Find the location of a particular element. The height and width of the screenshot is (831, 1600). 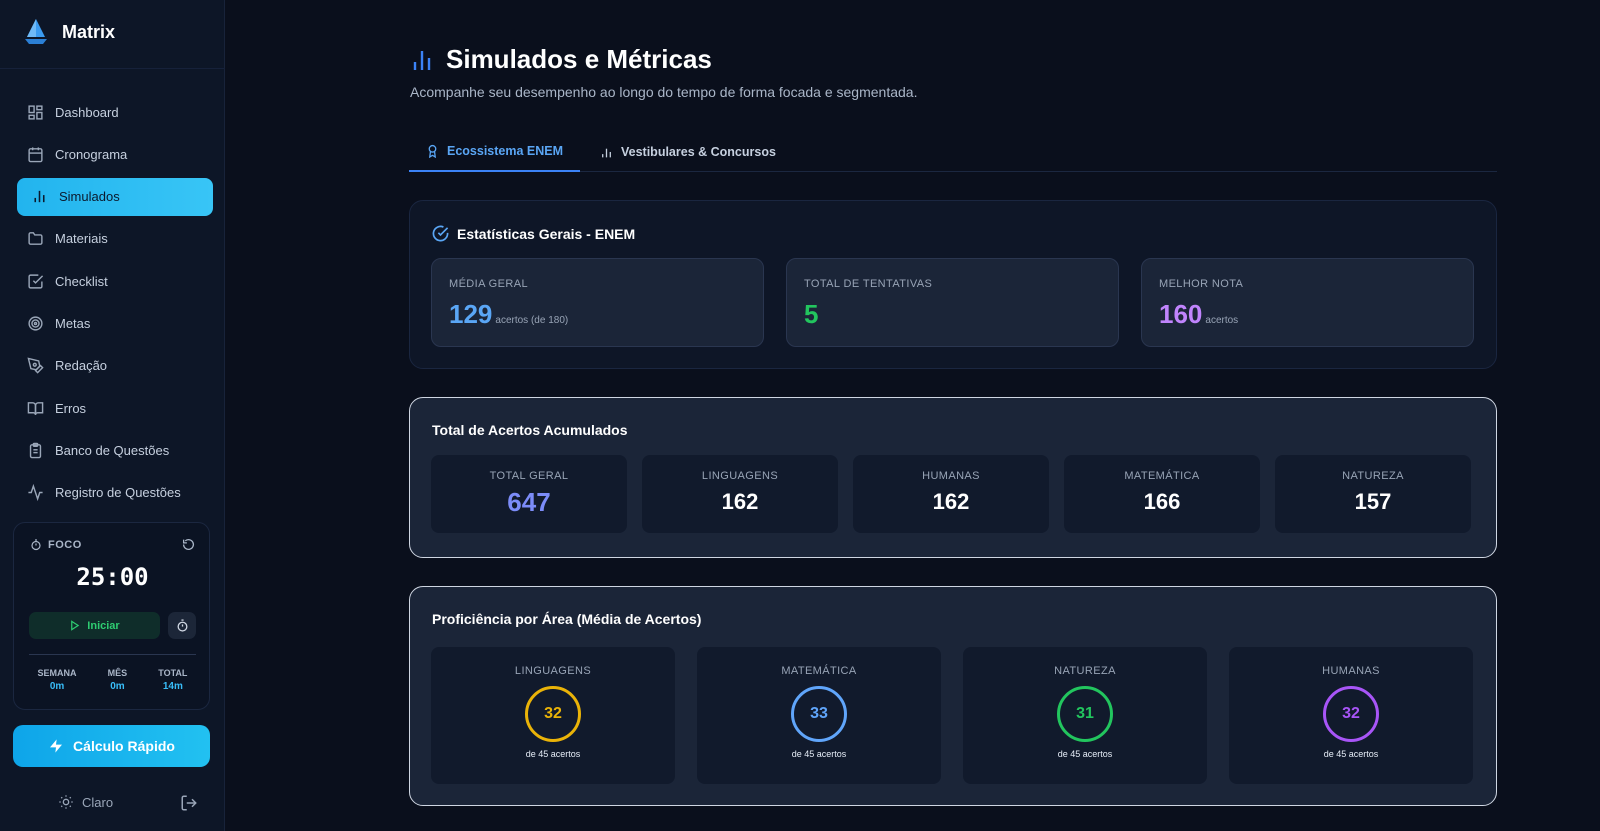

start-timer-button: Iniciar is located at coordinates (94, 625).